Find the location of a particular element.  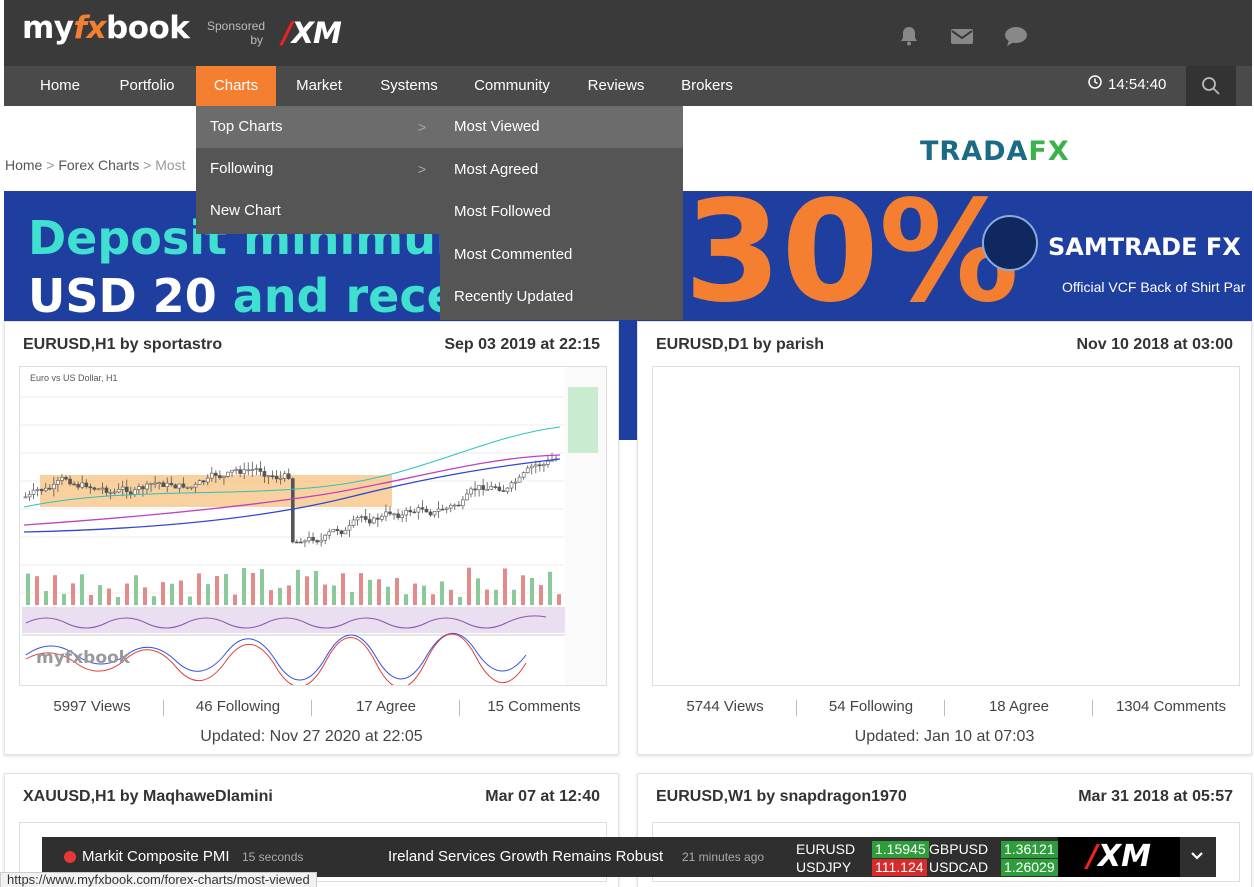

submenu-recently-updated: Recently Updated is located at coordinates (561, 297).